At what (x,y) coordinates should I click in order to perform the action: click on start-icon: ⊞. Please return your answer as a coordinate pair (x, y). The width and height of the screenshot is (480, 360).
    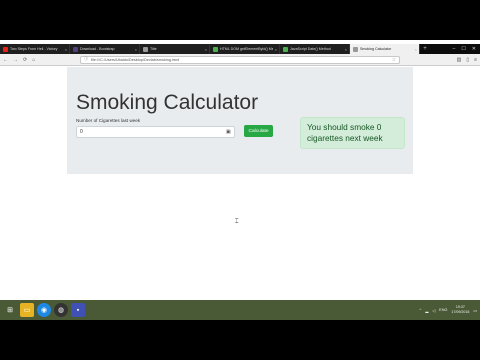
    Looking at the image, I should click on (10, 310).